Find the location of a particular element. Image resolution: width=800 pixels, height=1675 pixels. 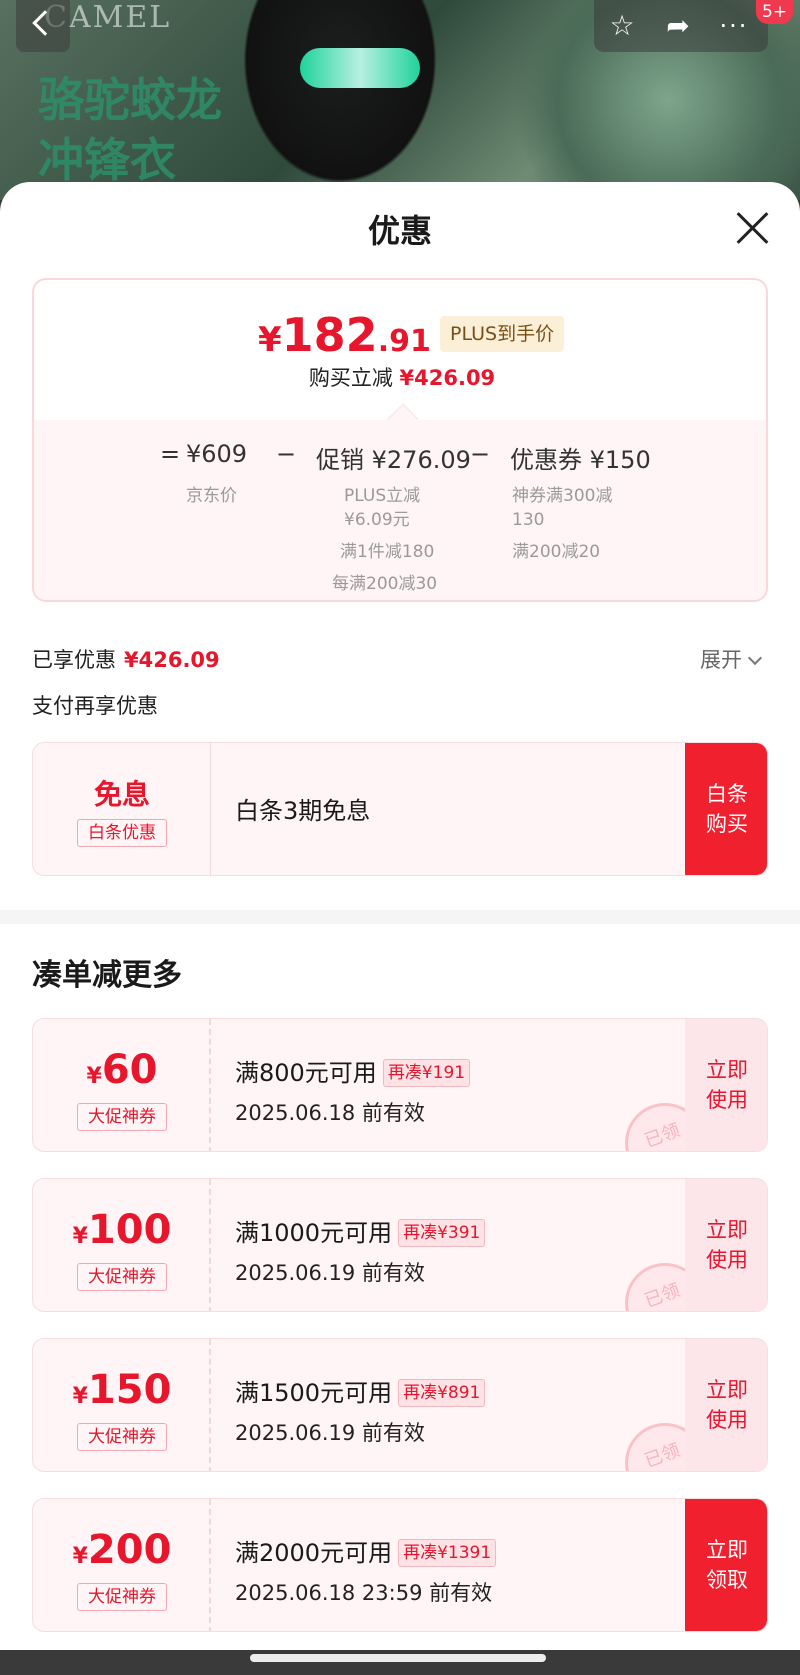

add-more-tag: 再凑¥391 is located at coordinates (442, 1233).